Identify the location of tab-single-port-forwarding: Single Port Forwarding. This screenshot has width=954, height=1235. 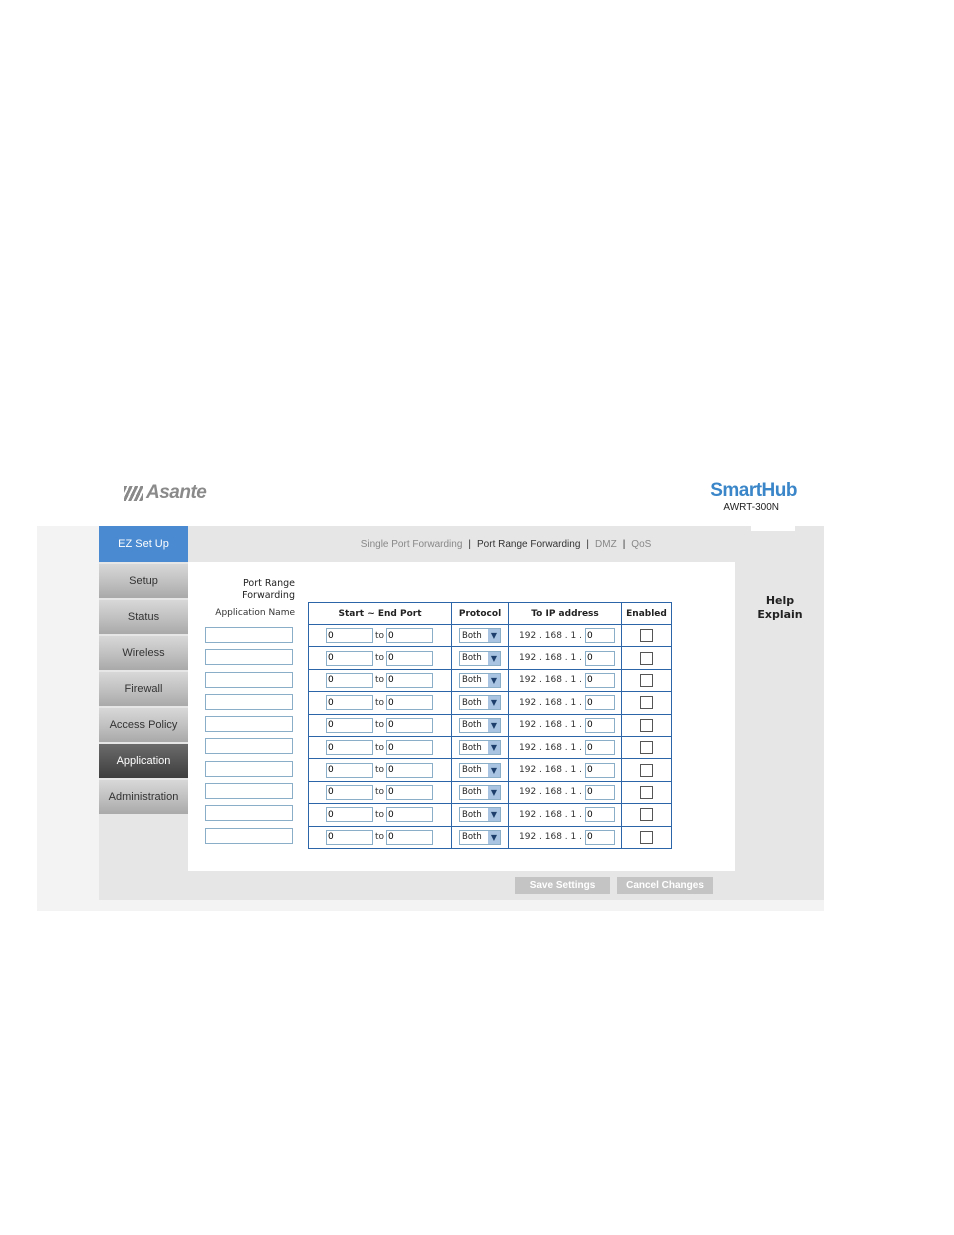
(412, 544).